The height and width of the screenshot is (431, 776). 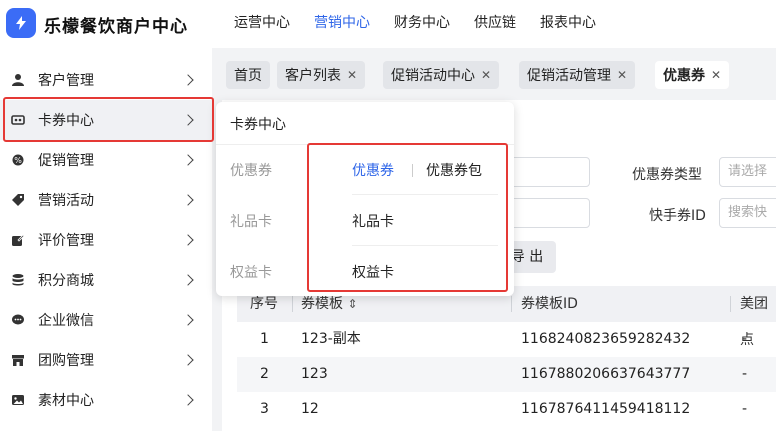 What do you see at coordinates (66, 121) in the screenshot?
I see `sidebar-item-label: 卡券中心` at bounding box center [66, 121].